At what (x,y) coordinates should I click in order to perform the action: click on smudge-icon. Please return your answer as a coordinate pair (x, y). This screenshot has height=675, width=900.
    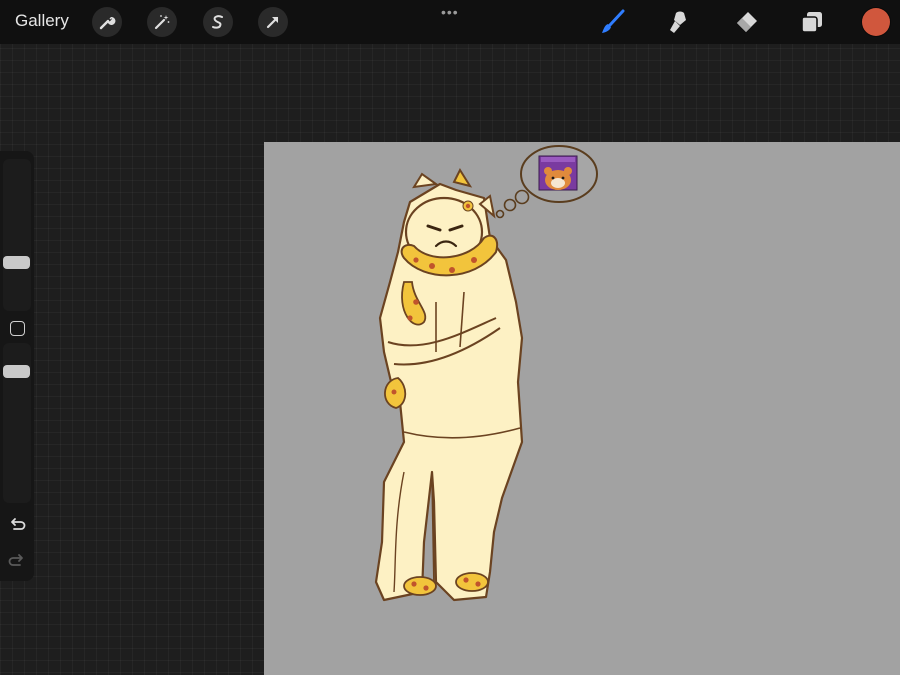
    Looking at the image, I should click on (679, 22).